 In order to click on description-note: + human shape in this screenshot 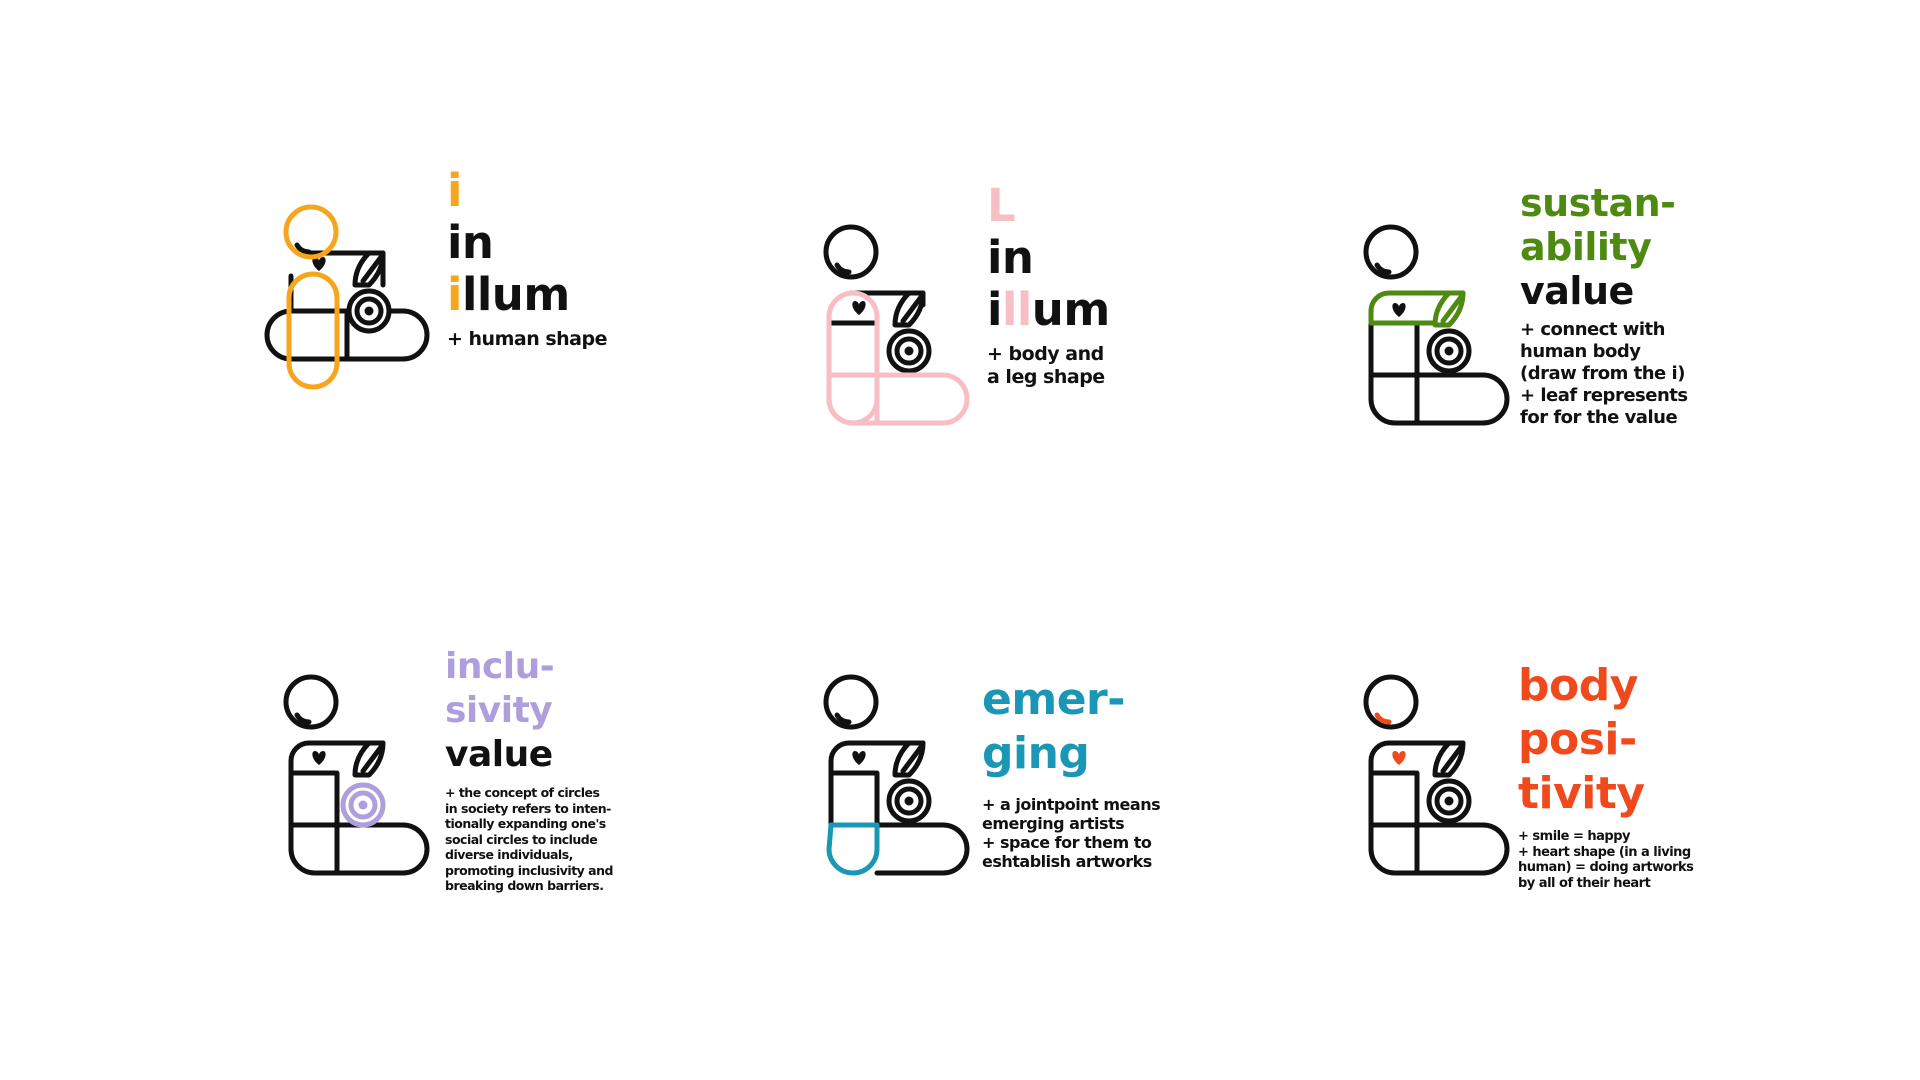, I will do `click(527, 339)`.